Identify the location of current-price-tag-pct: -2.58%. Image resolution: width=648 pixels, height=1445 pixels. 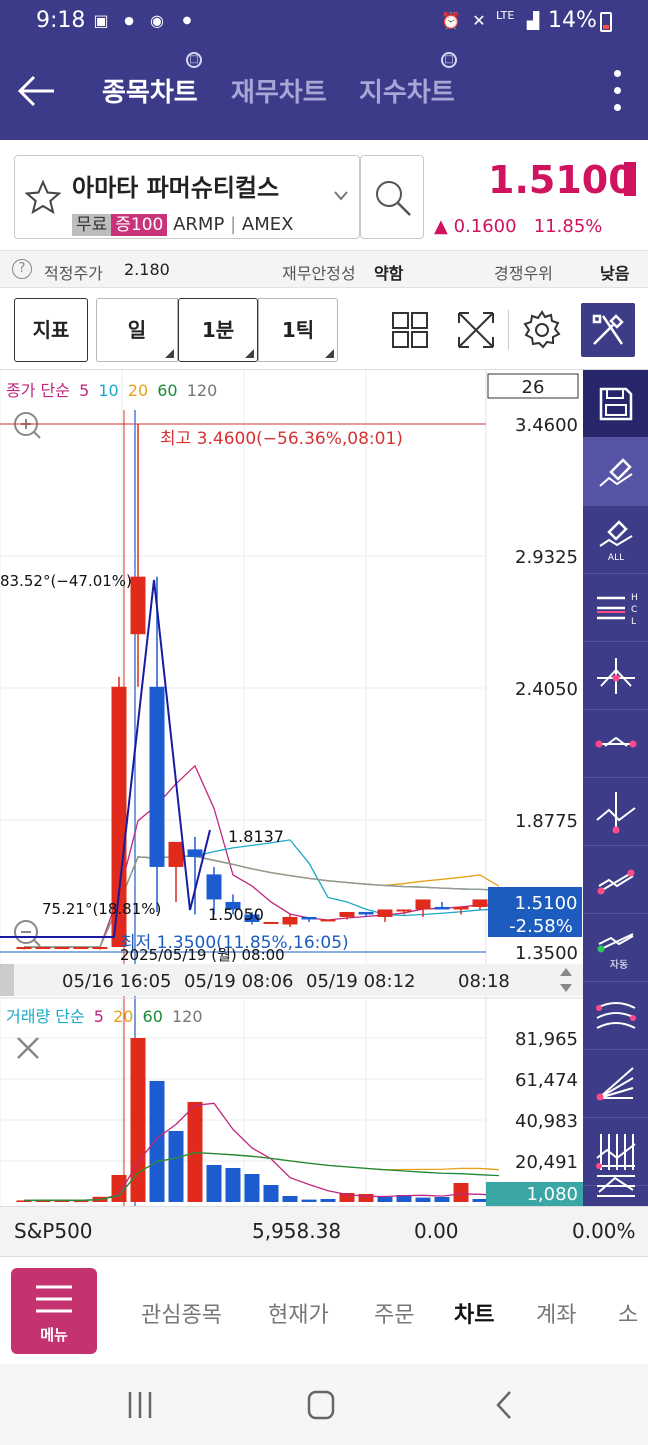
(541, 926).